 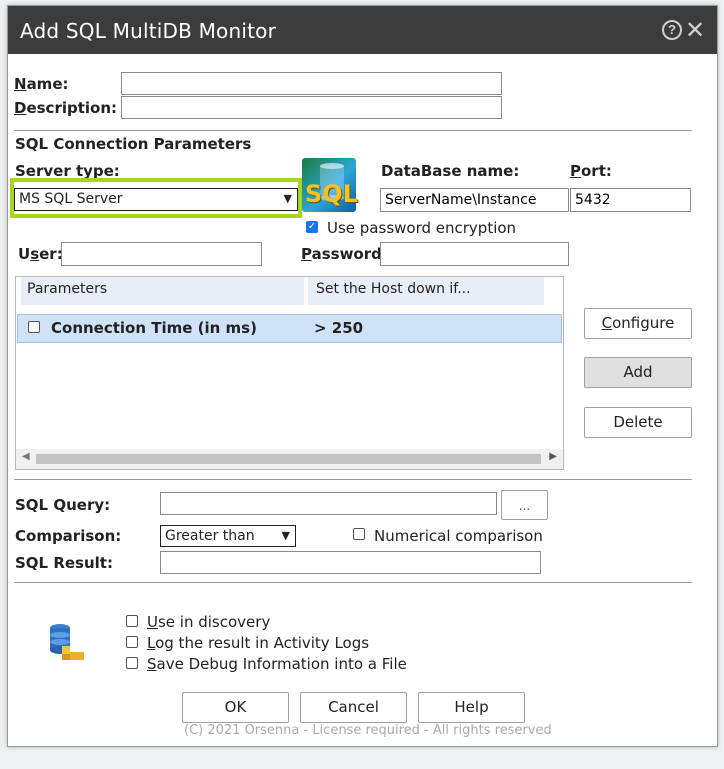 What do you see at coordinates (638, 323) in the screenshot?
I see `configure-button: Configure` at bounding box center [638, 323].